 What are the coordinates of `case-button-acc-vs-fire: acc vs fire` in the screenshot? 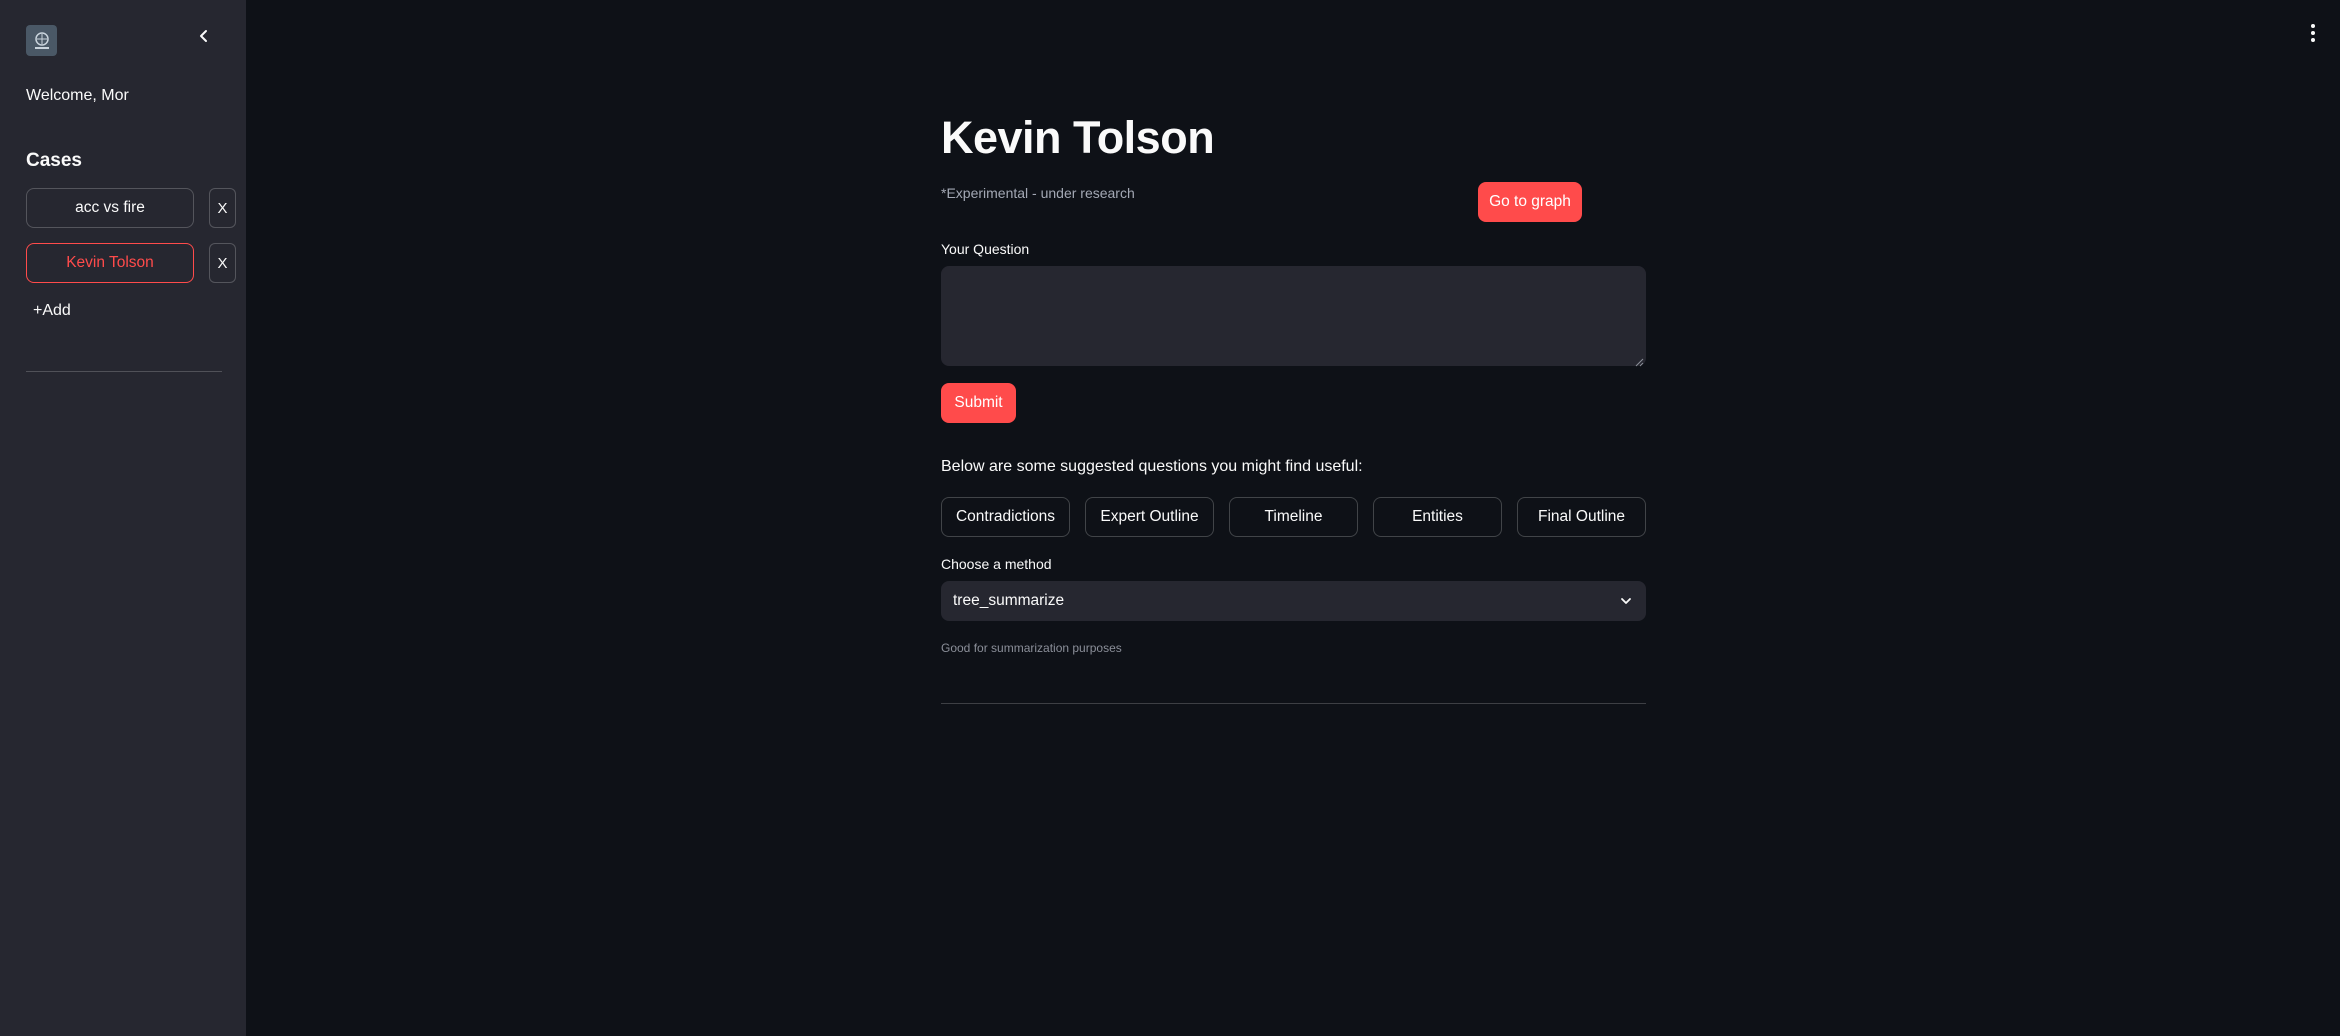 It's located at (110, 208).